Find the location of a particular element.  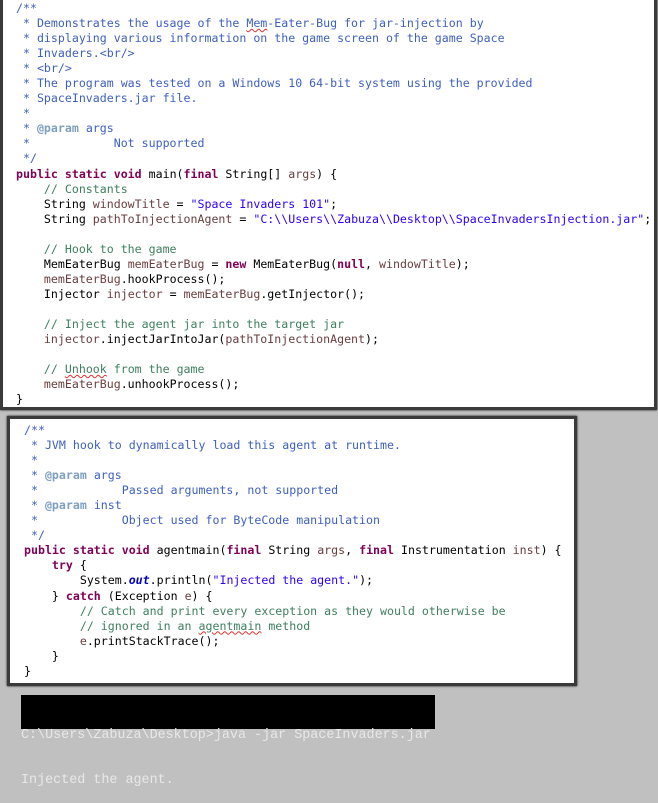

javadoc-comment: * Invaders.<br/> is located at coordinates (75, 53).